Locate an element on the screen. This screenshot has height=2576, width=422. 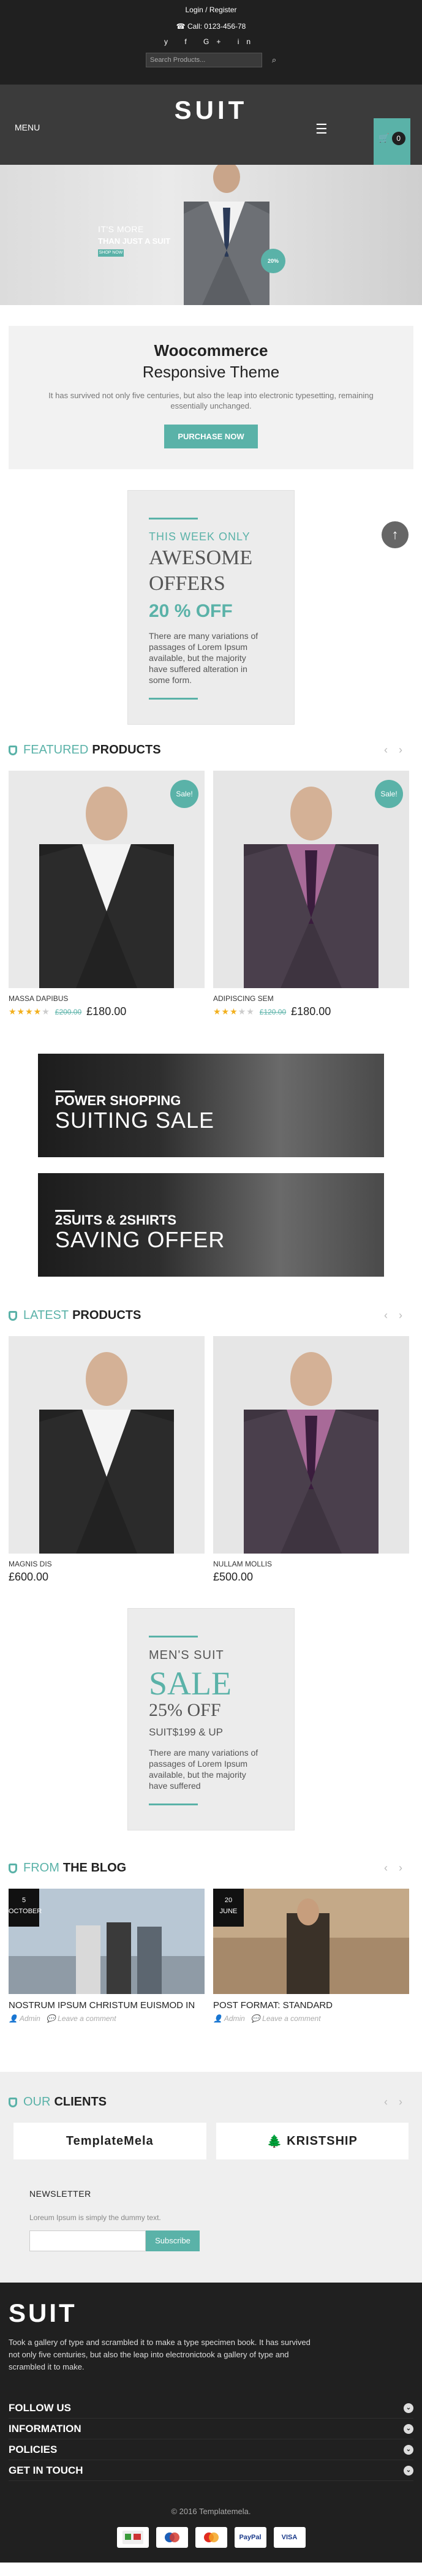
hero-banner: IT'S MORE THAN JUST A SUIT SHOP NOW 20% is located at coordinates (211, 235).